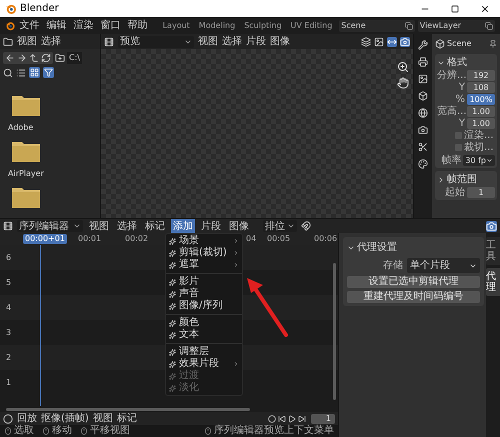  I want to click on menu-item: 图像/序列, so click(204, 306).